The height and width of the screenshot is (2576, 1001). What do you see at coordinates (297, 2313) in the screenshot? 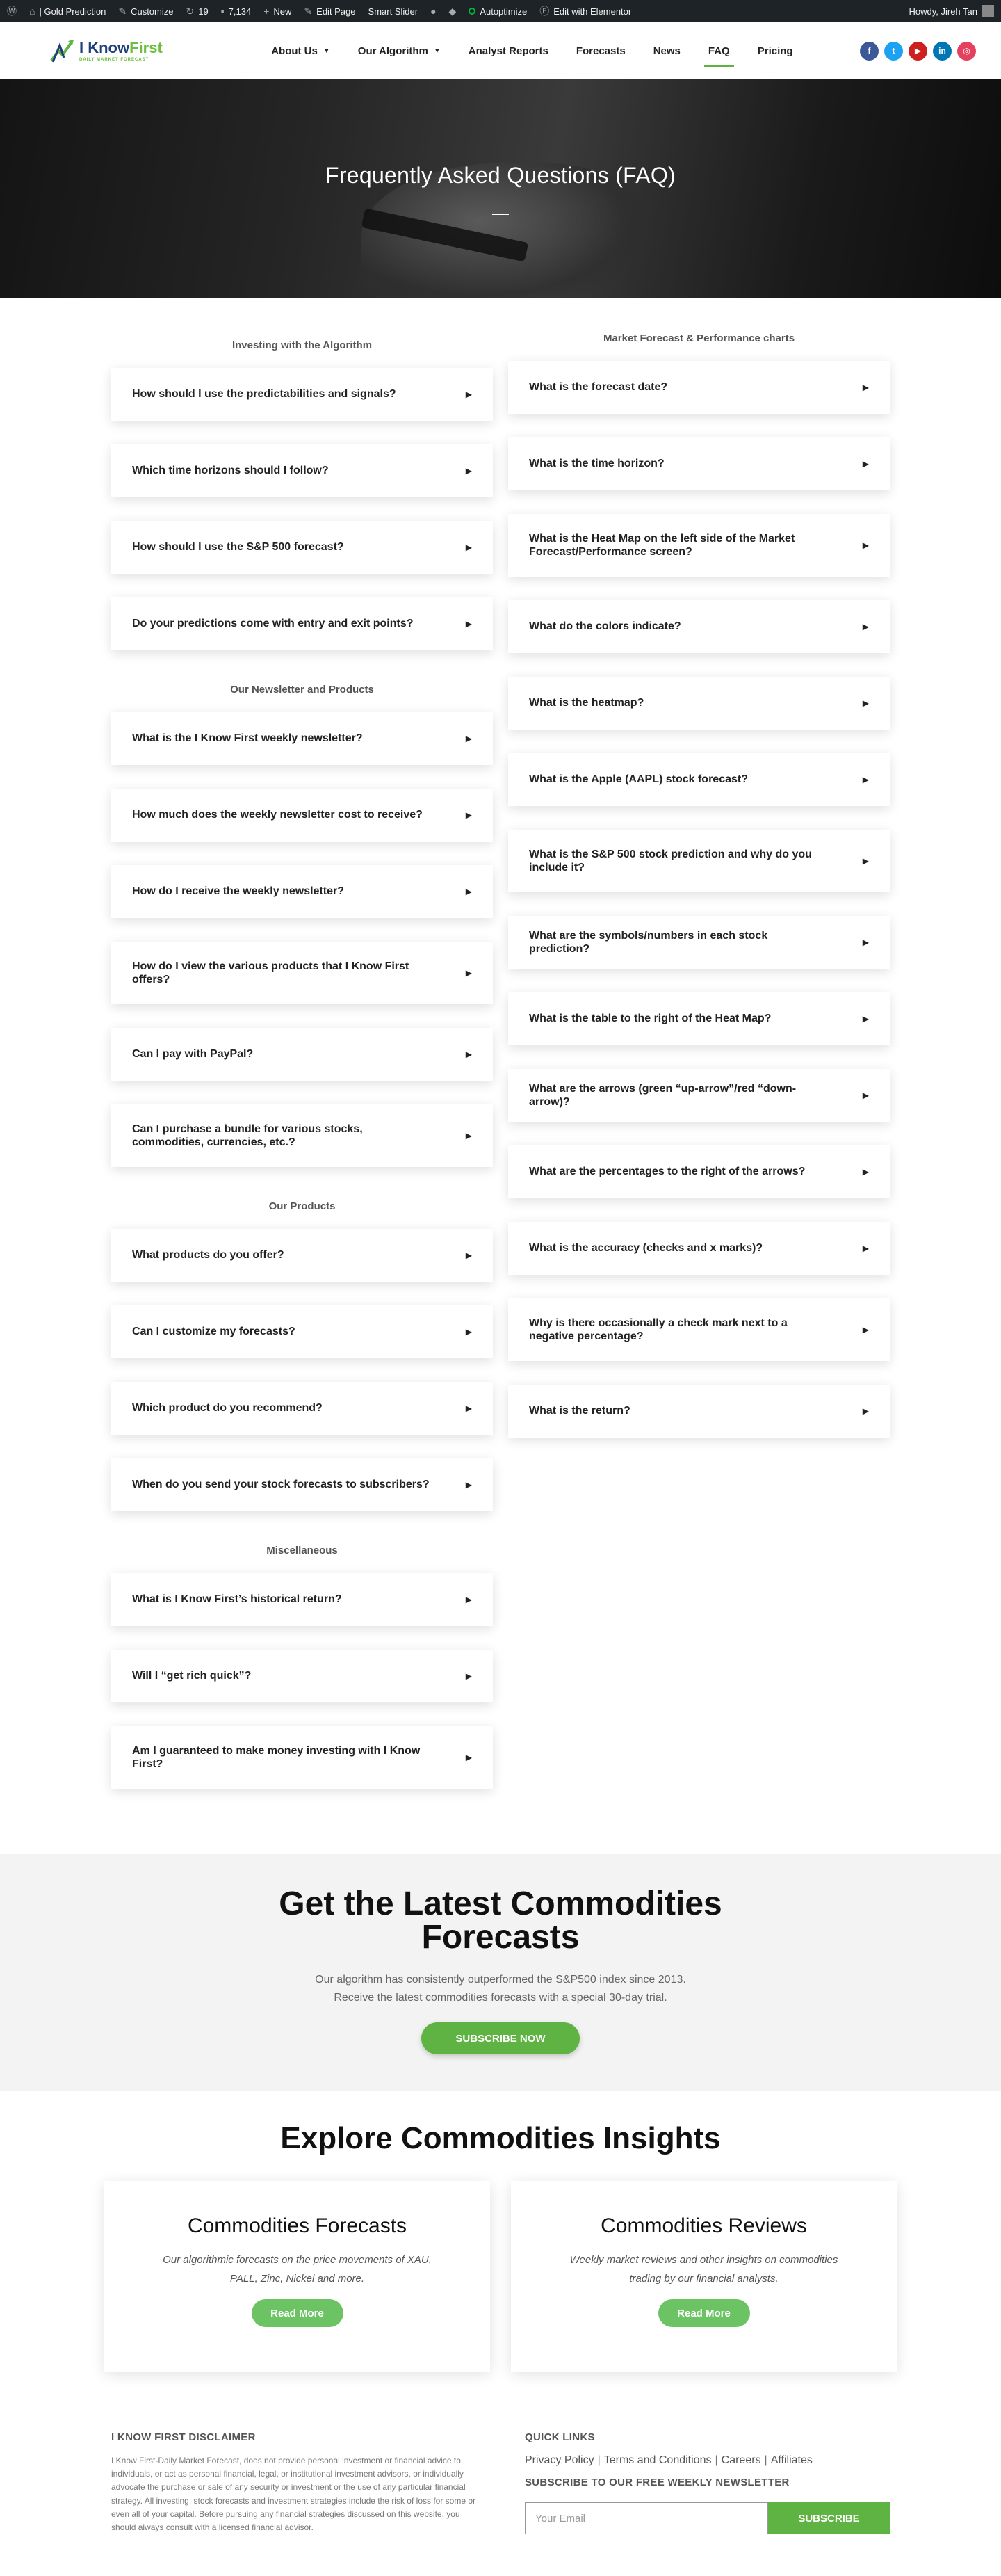
I see `read-more-forecasts-button: Read More` at bounding box center [297, 2313].